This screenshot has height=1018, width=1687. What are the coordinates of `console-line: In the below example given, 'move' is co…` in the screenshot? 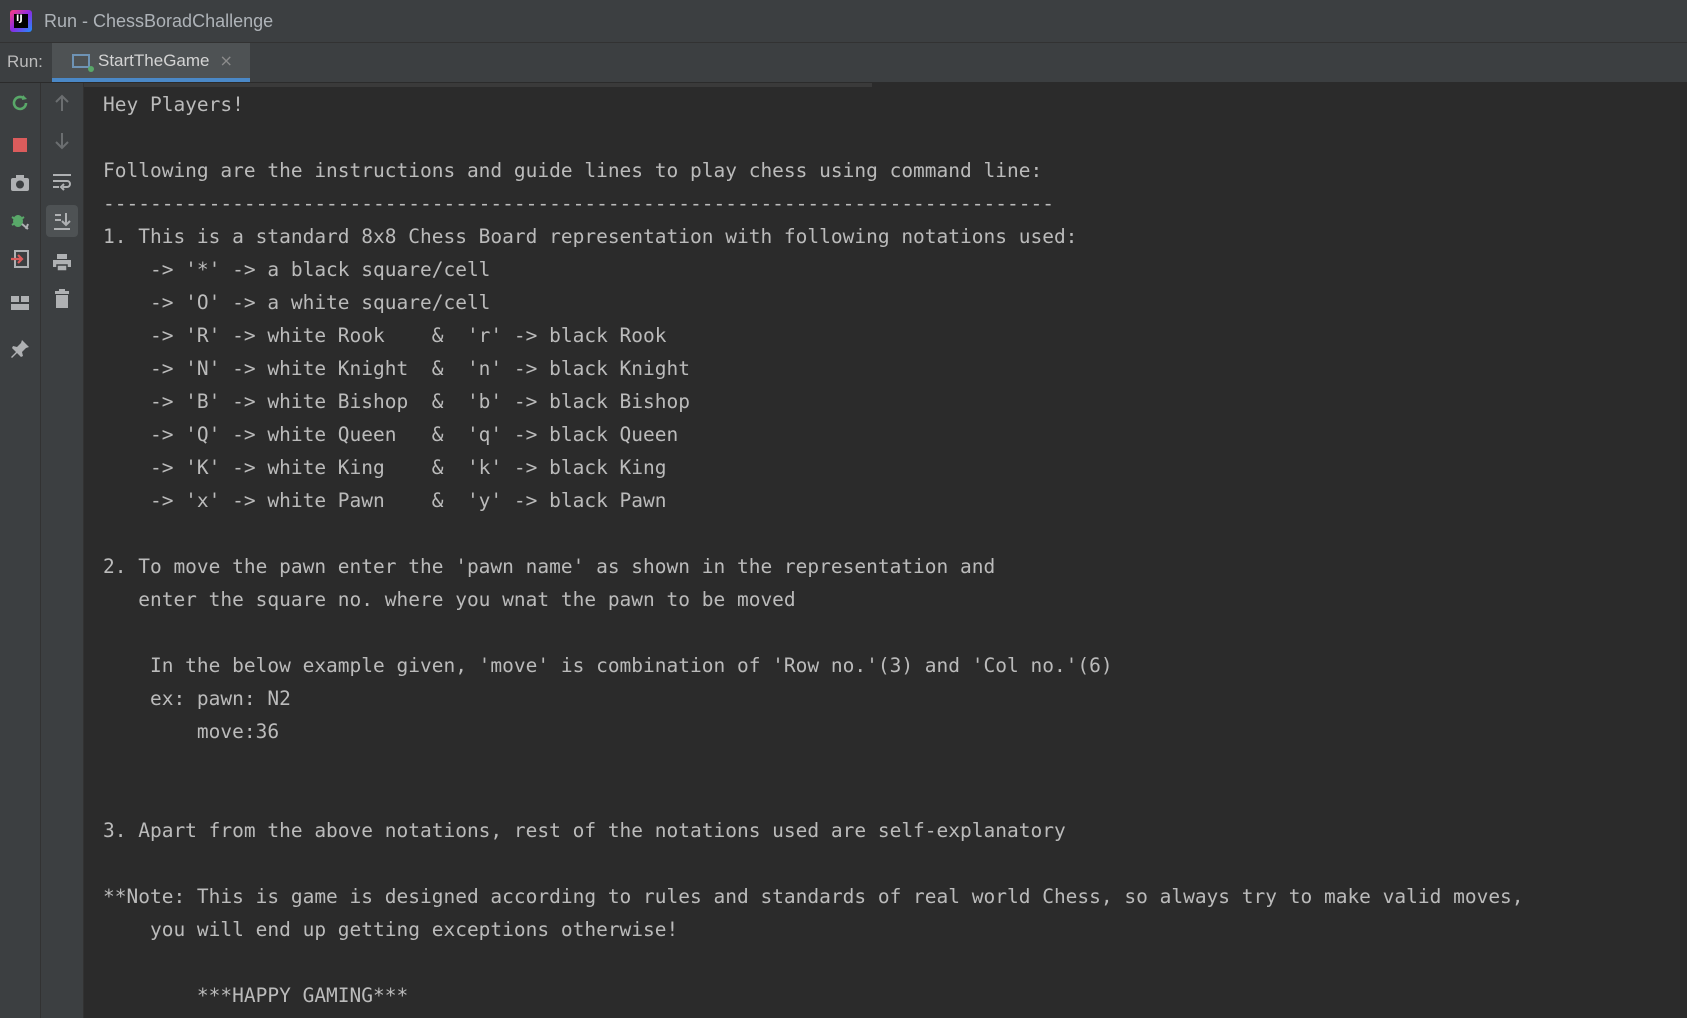 It's located at (608, 665).